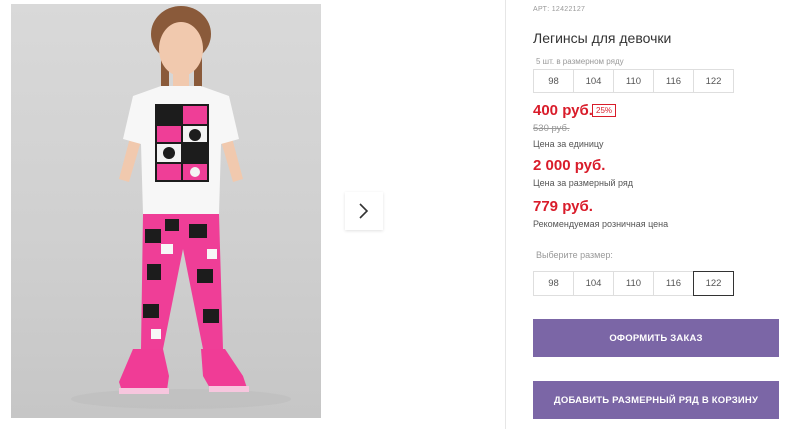 Image resolution: width=800 pixels, height=429 pixels. What do you see at coordinates (713, 283) in the screenshot?
I see `size-option-122: 122` at bounding box center [713, 283].